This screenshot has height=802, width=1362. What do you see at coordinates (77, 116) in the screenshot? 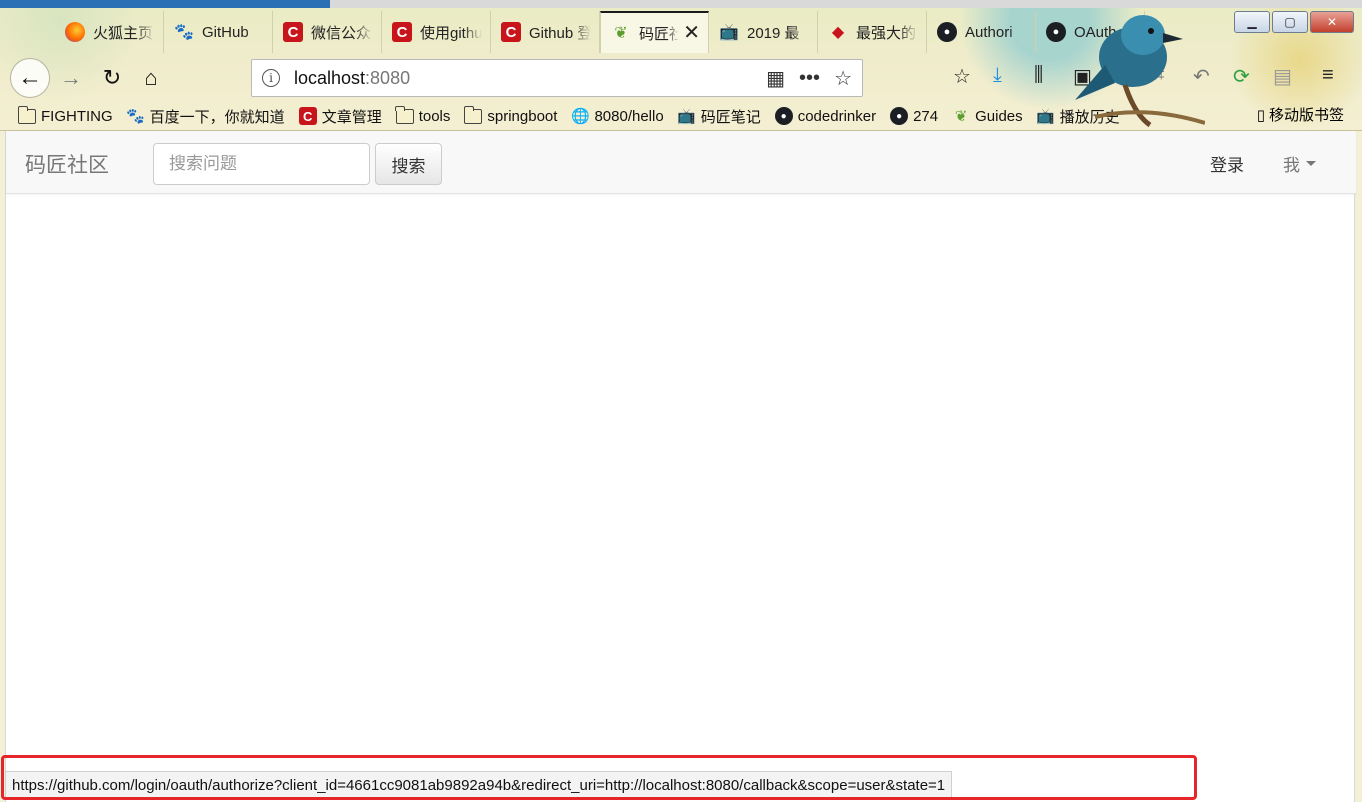
I see `bookmark-label: FIGHTING` at bounding box center [77, 116].